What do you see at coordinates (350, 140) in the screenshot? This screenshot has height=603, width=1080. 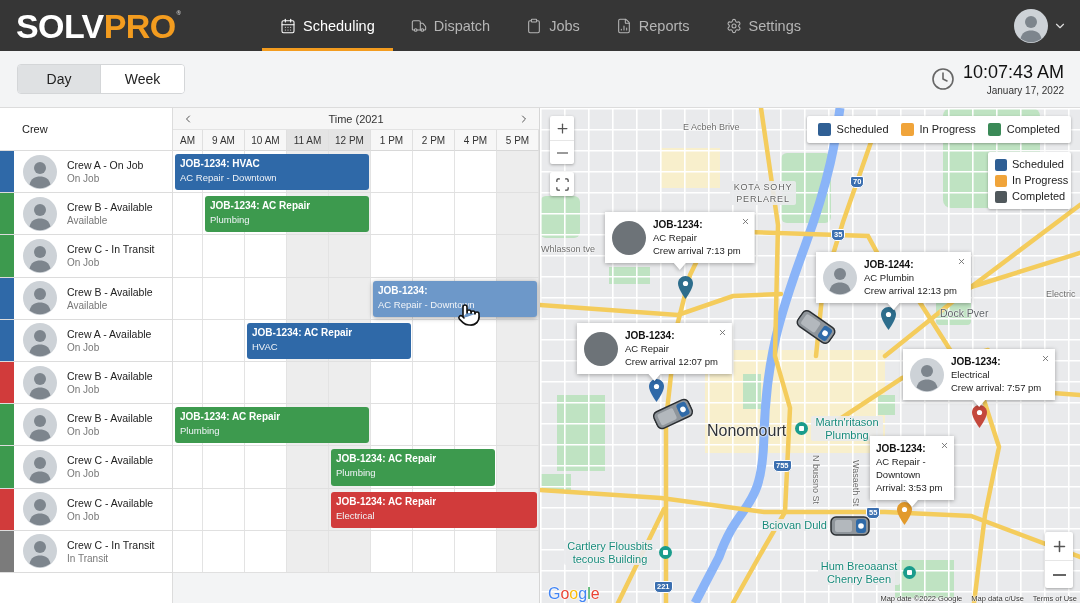 I see `hour-heading: 12 PM` at bounding box center [350, 140].